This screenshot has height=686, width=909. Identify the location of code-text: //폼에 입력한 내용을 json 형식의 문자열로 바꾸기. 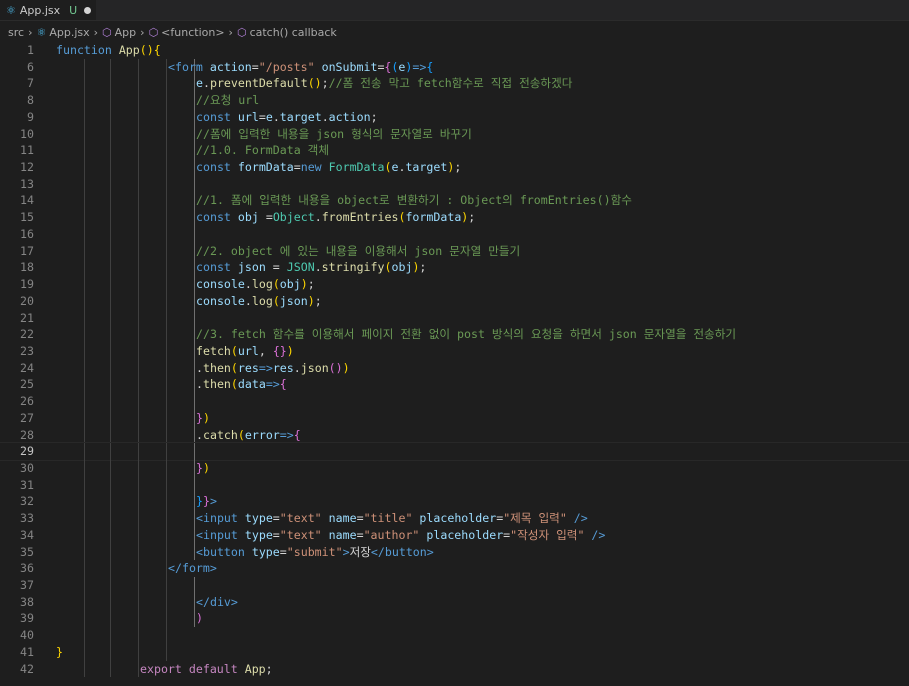
(334, 134).